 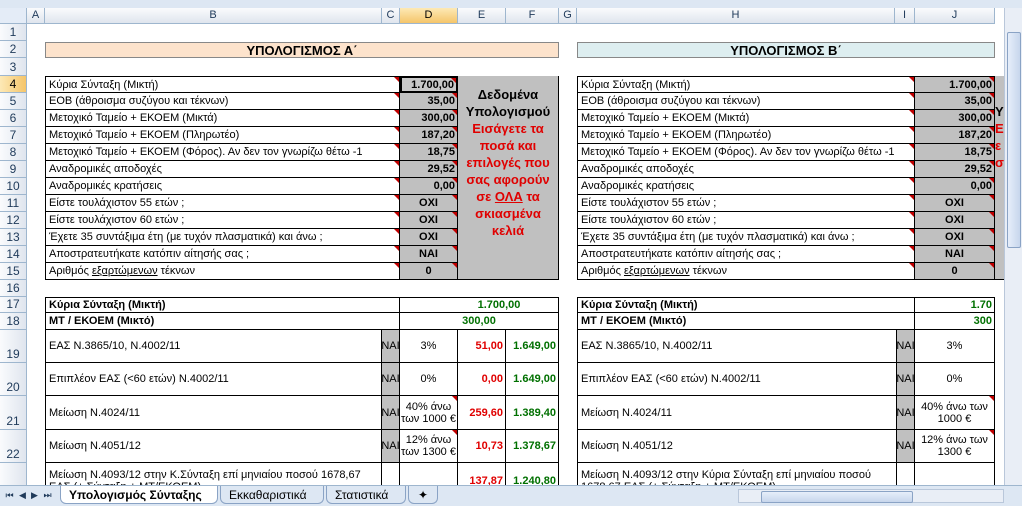 What do you see at coordinates (366, 495) in the screenshot?
I see `tab-statistics: Στατιστικά` at bounding box center [366, 495].